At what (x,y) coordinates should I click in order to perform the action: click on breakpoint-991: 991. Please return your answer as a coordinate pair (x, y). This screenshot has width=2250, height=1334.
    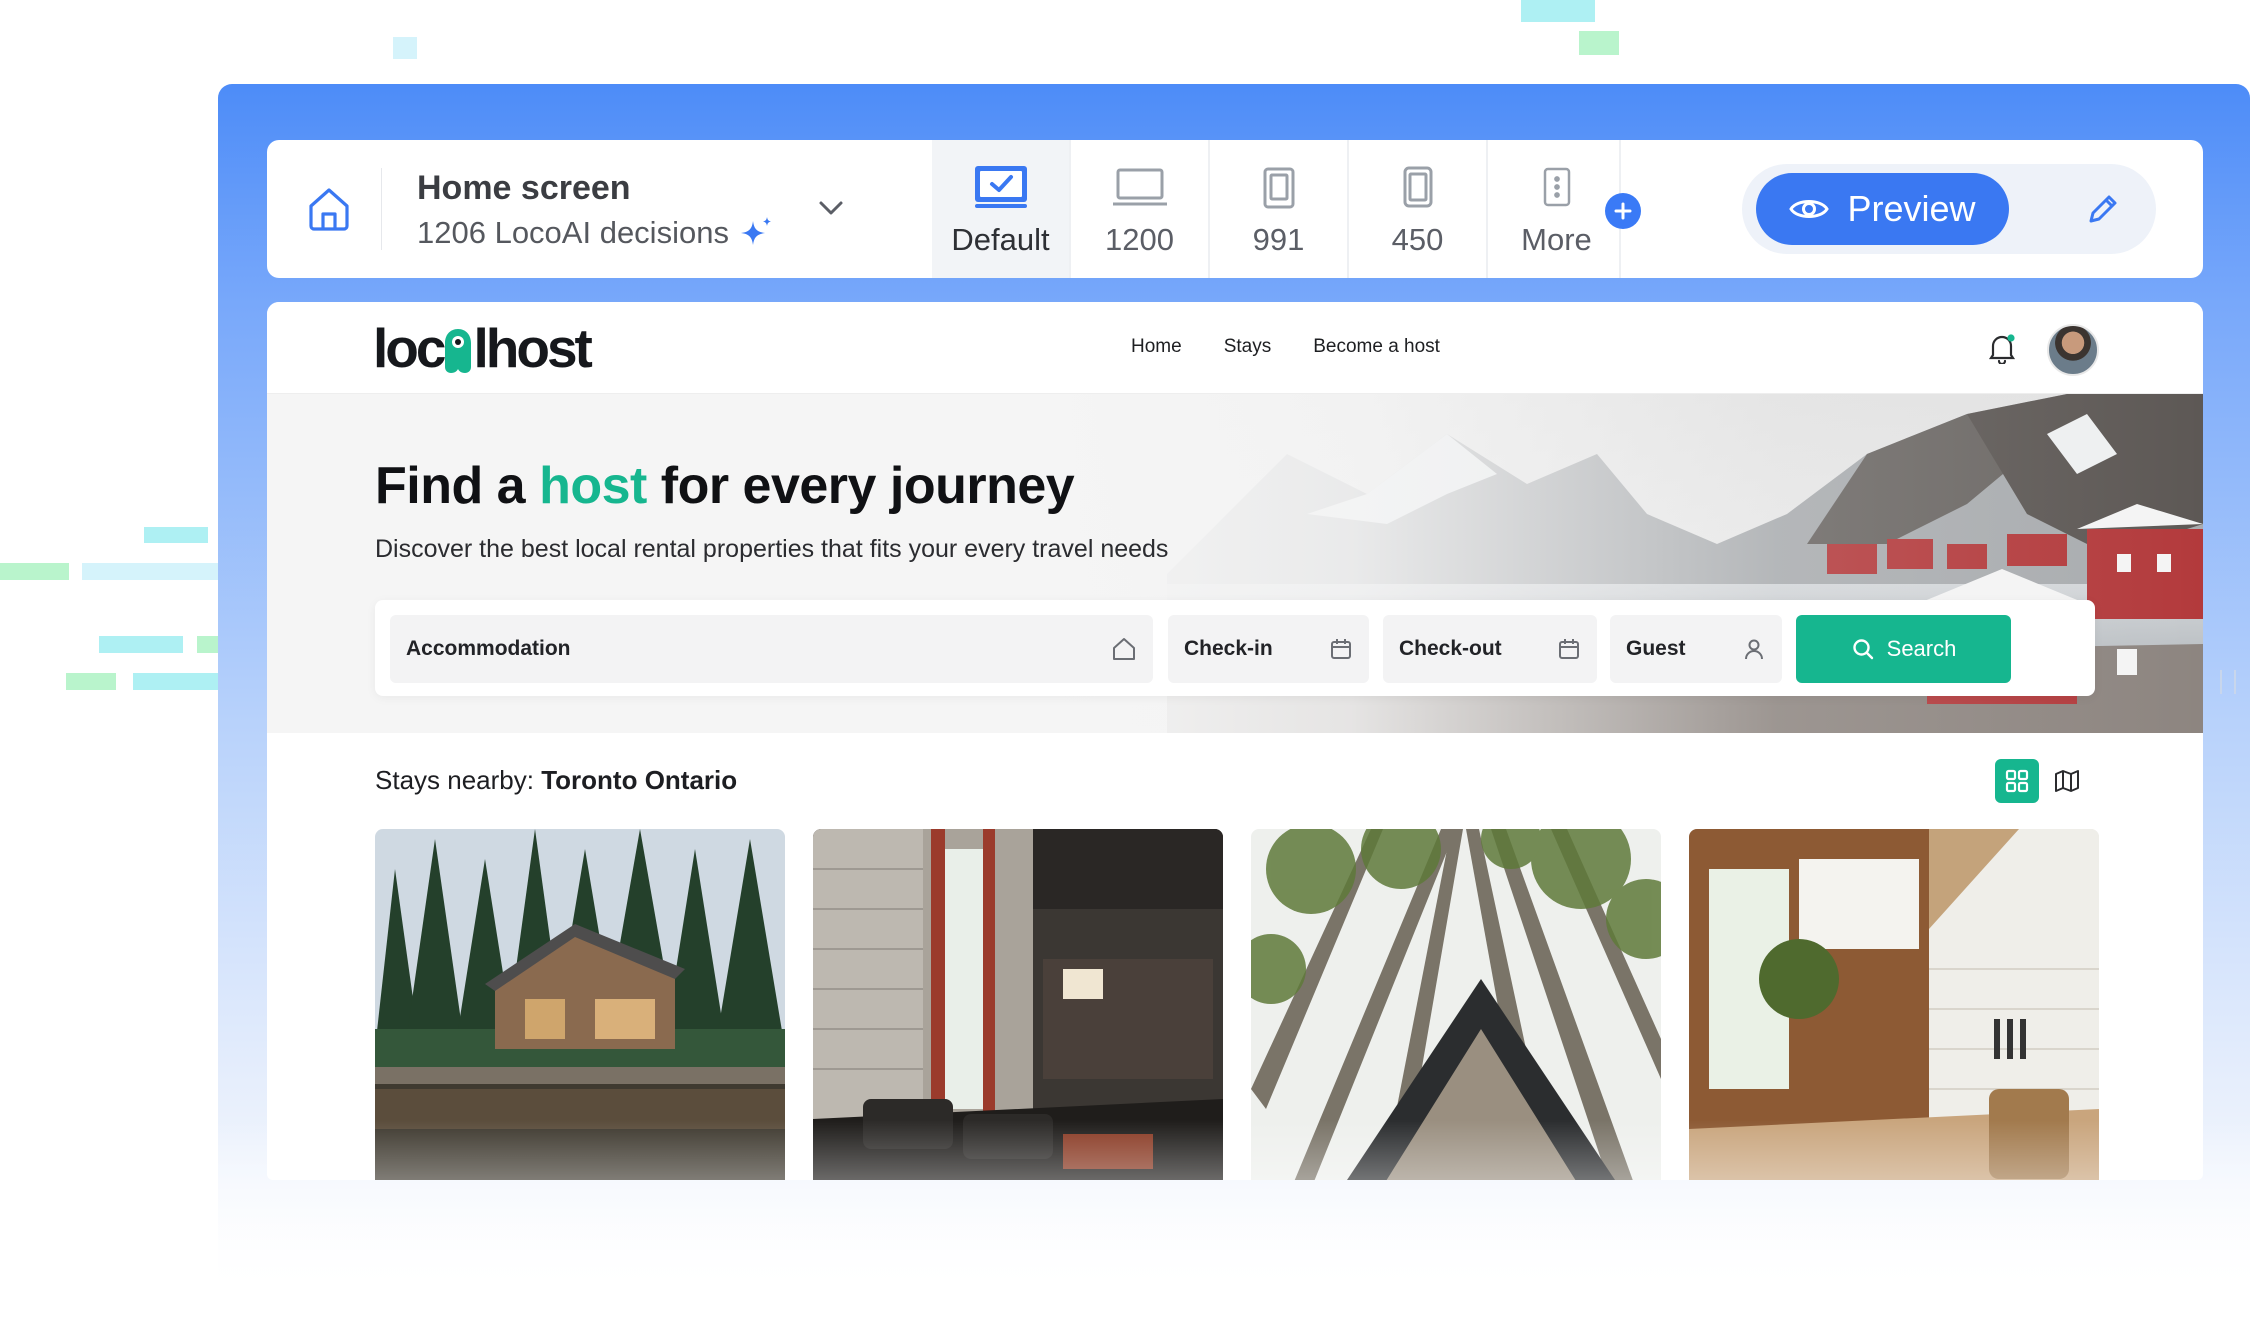
    Looking at the image, I should click on (1278, 209).